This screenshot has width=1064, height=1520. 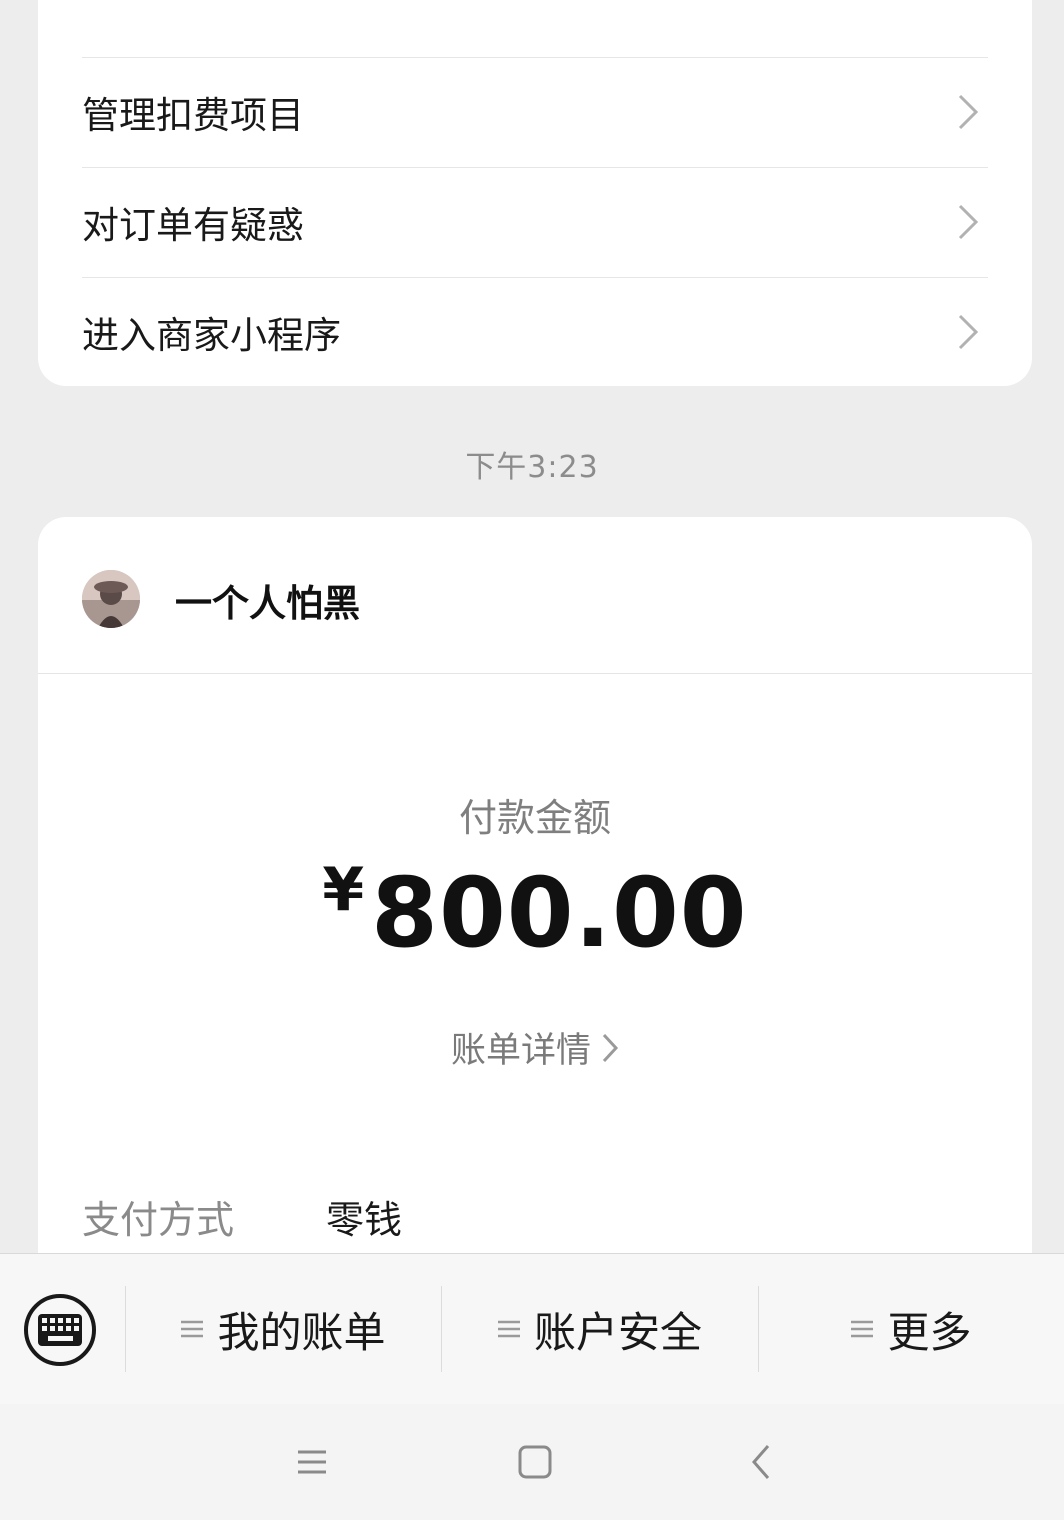 What do you see at coordinates (60, 1330) in the screenshot?
I see `keyboard-icon` at bounding box center [60, 1330].